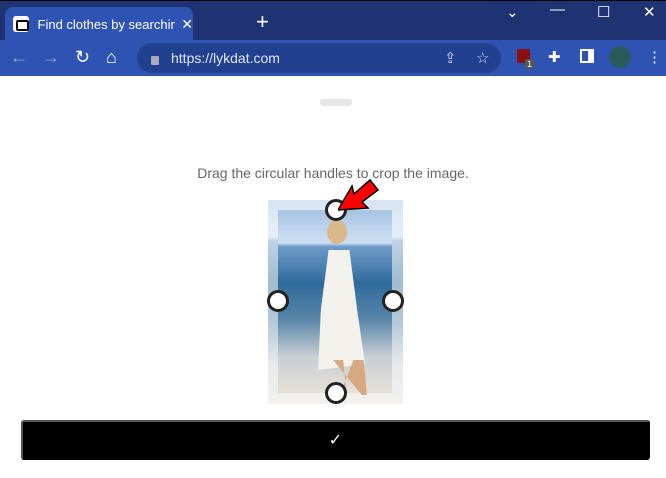 The height and width of the screenshot is (478, 666). What do you see at coordinates (482, 58) in the screenshot?
I see `bookmark-star-icon: ☆` at bounding box center [482, 58].